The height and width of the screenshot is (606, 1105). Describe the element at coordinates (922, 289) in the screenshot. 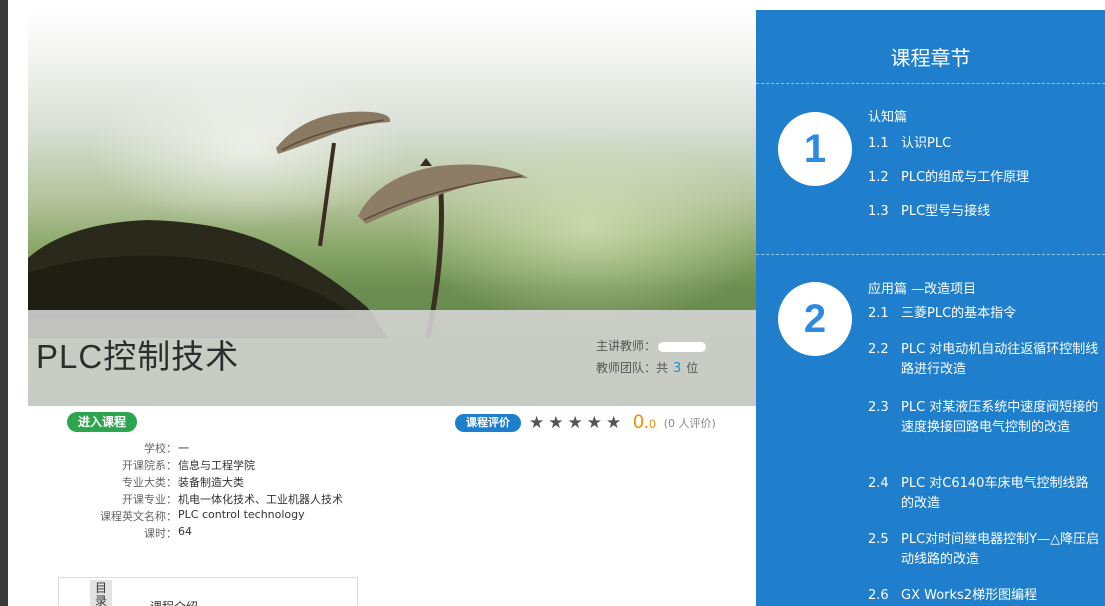

I see `section-title: 应用篇 —改造项目` at that location.